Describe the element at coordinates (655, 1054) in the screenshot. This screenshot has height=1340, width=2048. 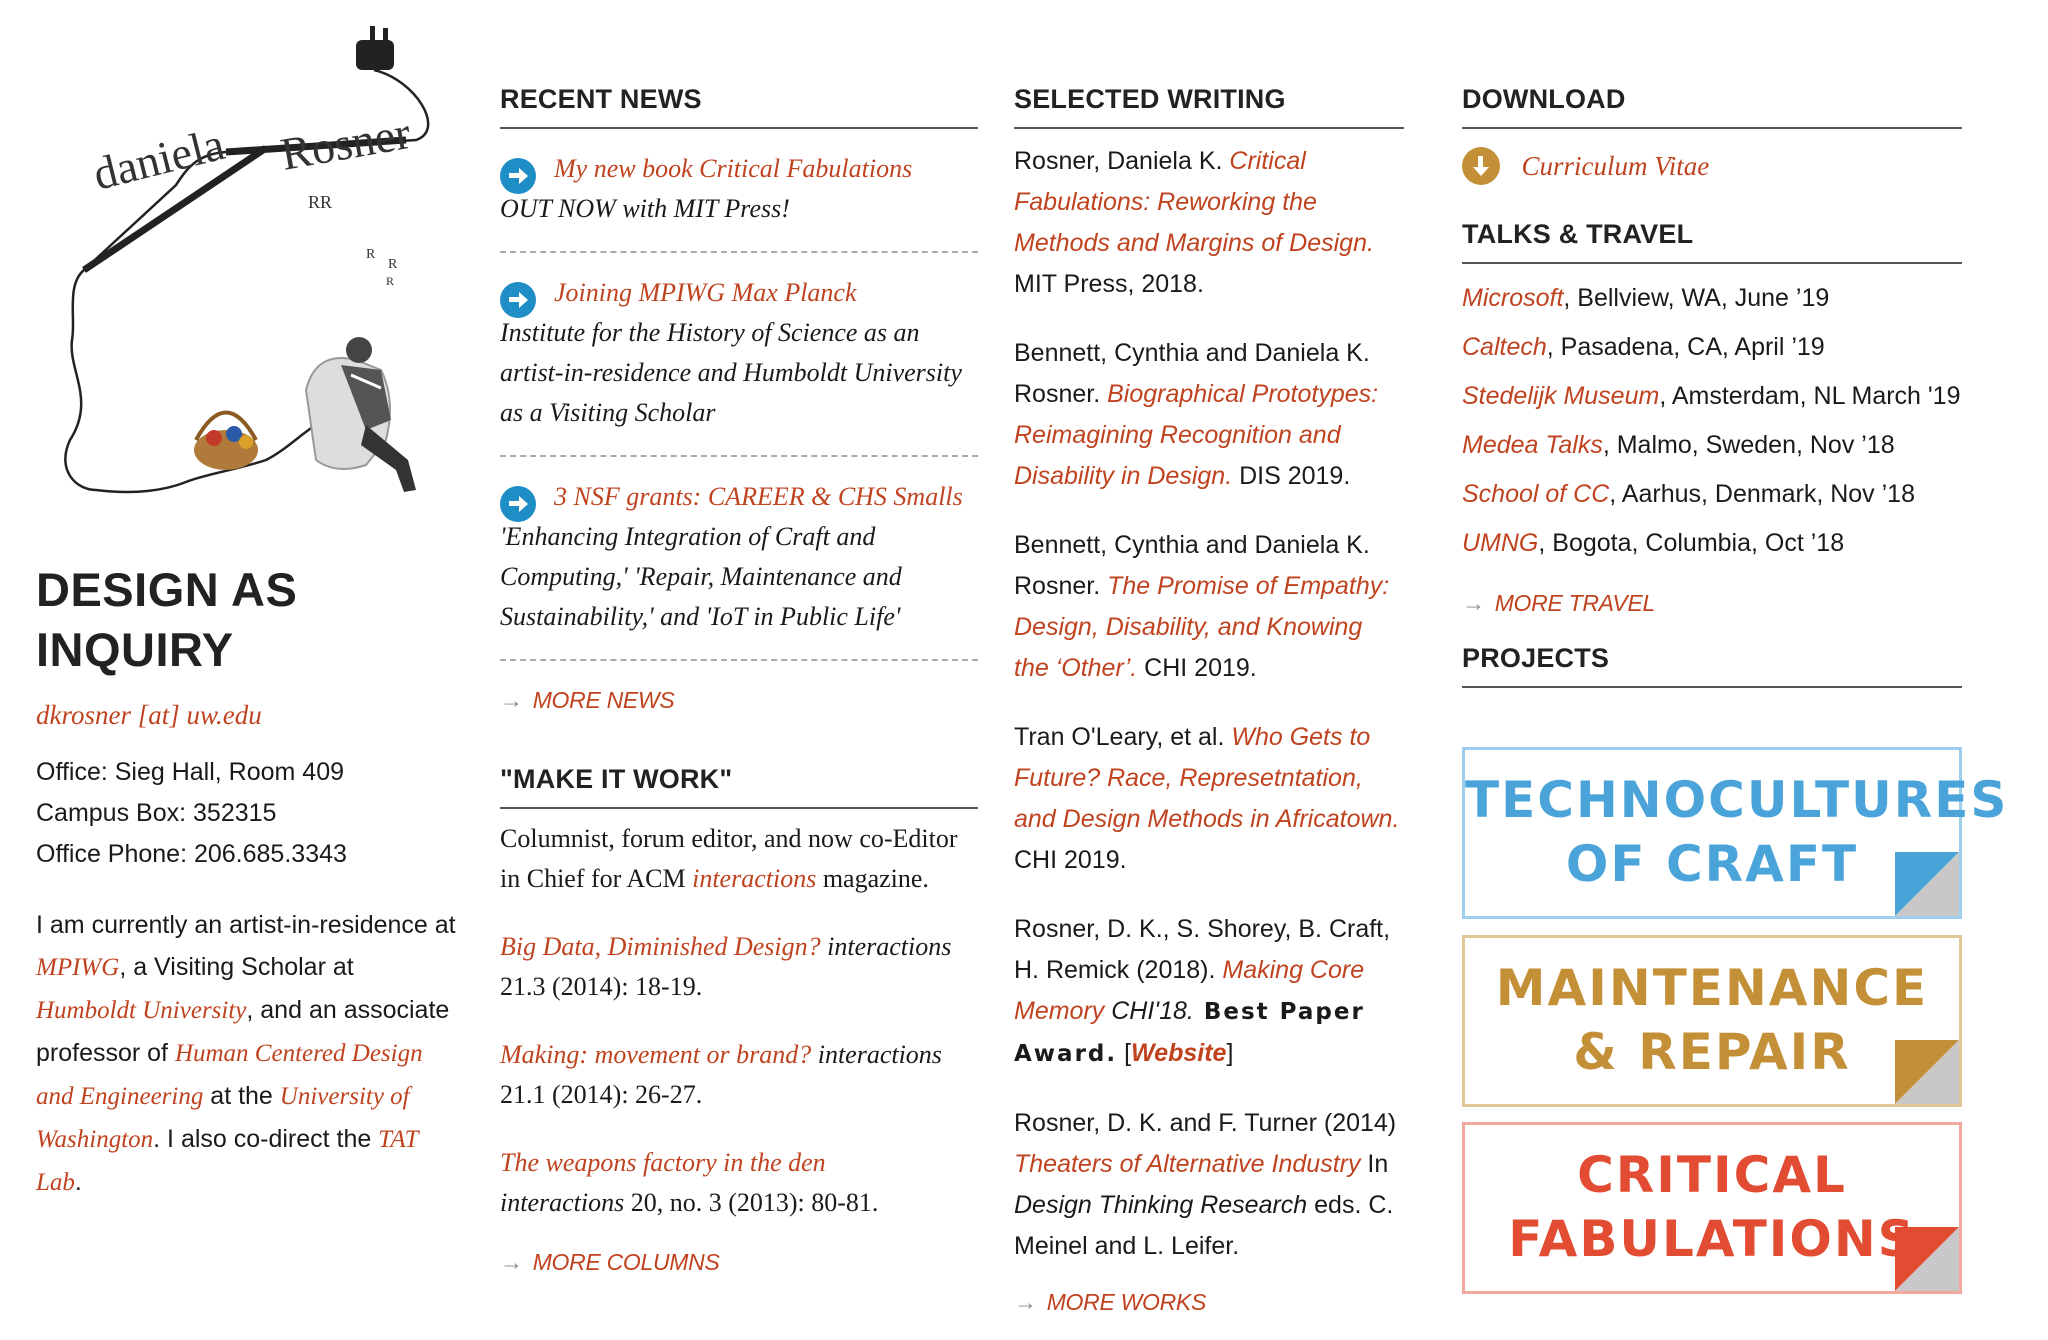
I see `column-link: Making: movement or brand?` at that location.